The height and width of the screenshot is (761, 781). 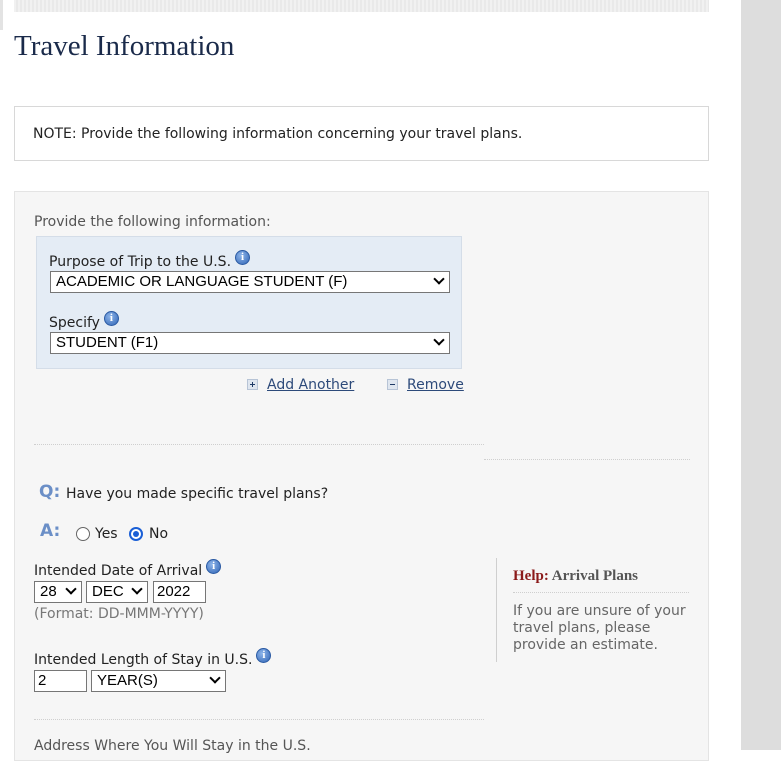 I want to click on remove-text: Remove, so click(x=435, y=385).